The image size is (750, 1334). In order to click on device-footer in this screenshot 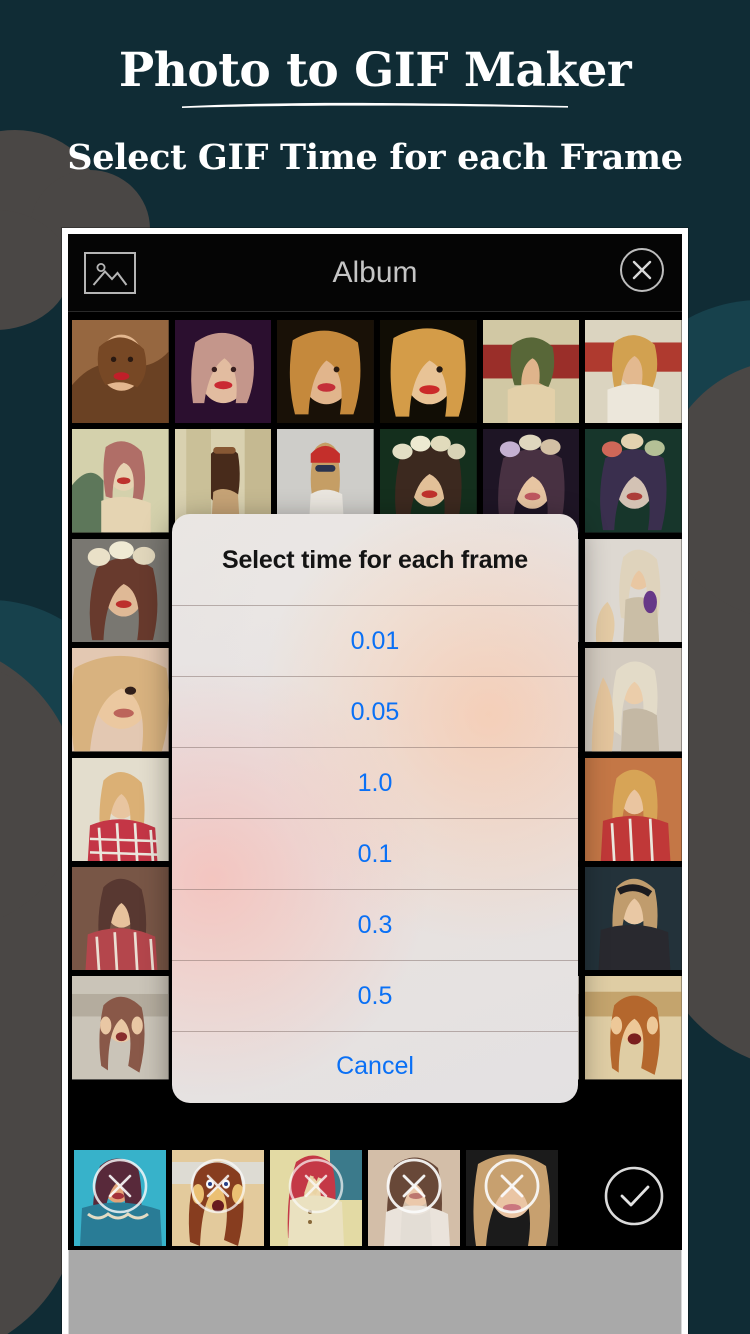, I will do `click(375, 1292)`.